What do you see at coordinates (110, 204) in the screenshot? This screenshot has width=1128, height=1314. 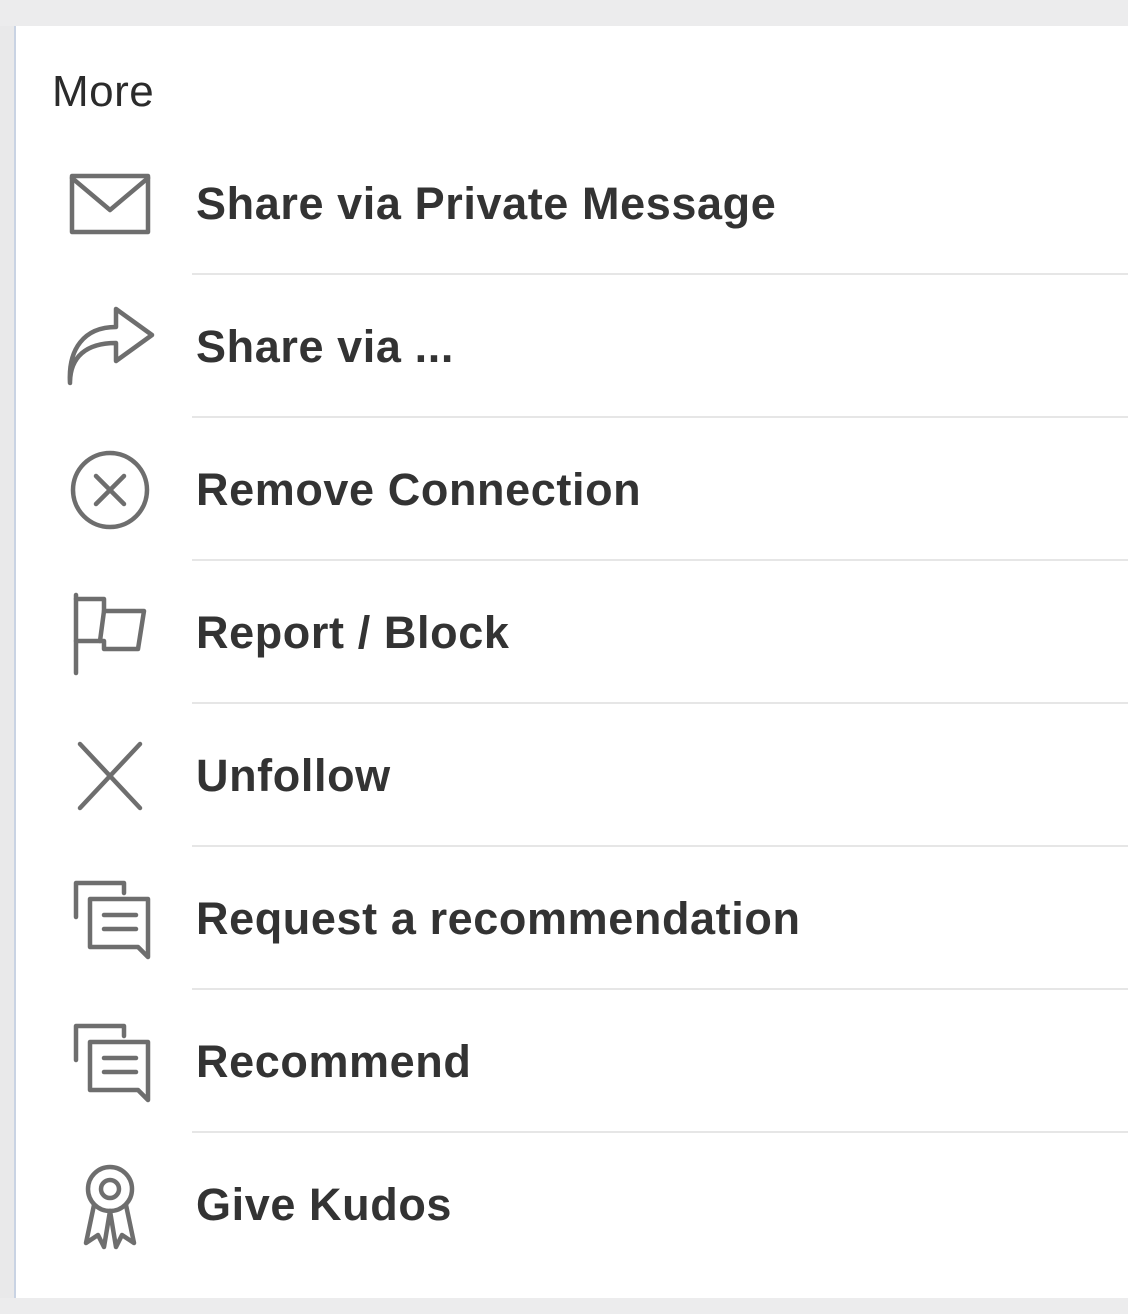 I see `envelope-icon` at bounding box center [110, 204].